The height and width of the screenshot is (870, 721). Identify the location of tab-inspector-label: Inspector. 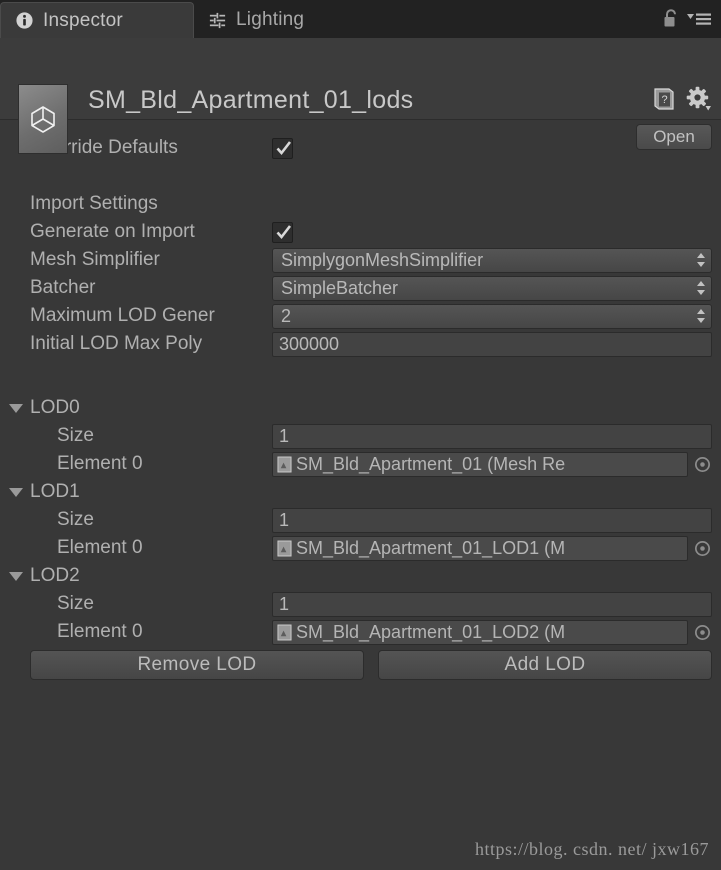
(83, 20).